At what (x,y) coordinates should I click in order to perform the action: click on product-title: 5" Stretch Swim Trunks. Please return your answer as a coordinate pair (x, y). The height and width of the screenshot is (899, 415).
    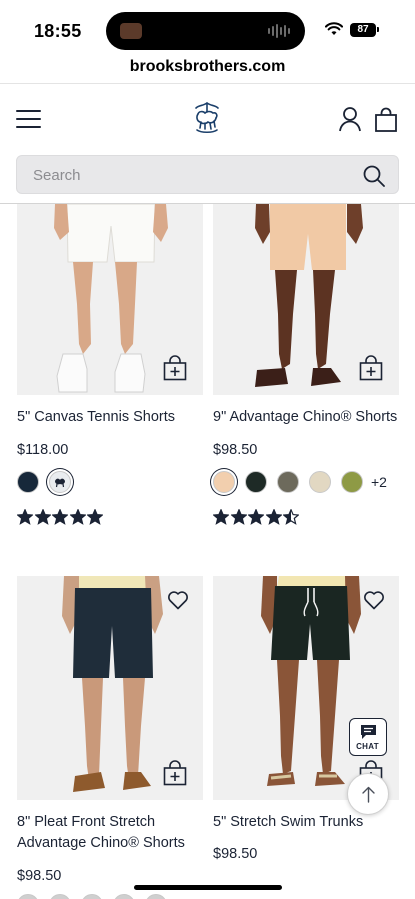
    Looking at the image, I should click on (308, 822).